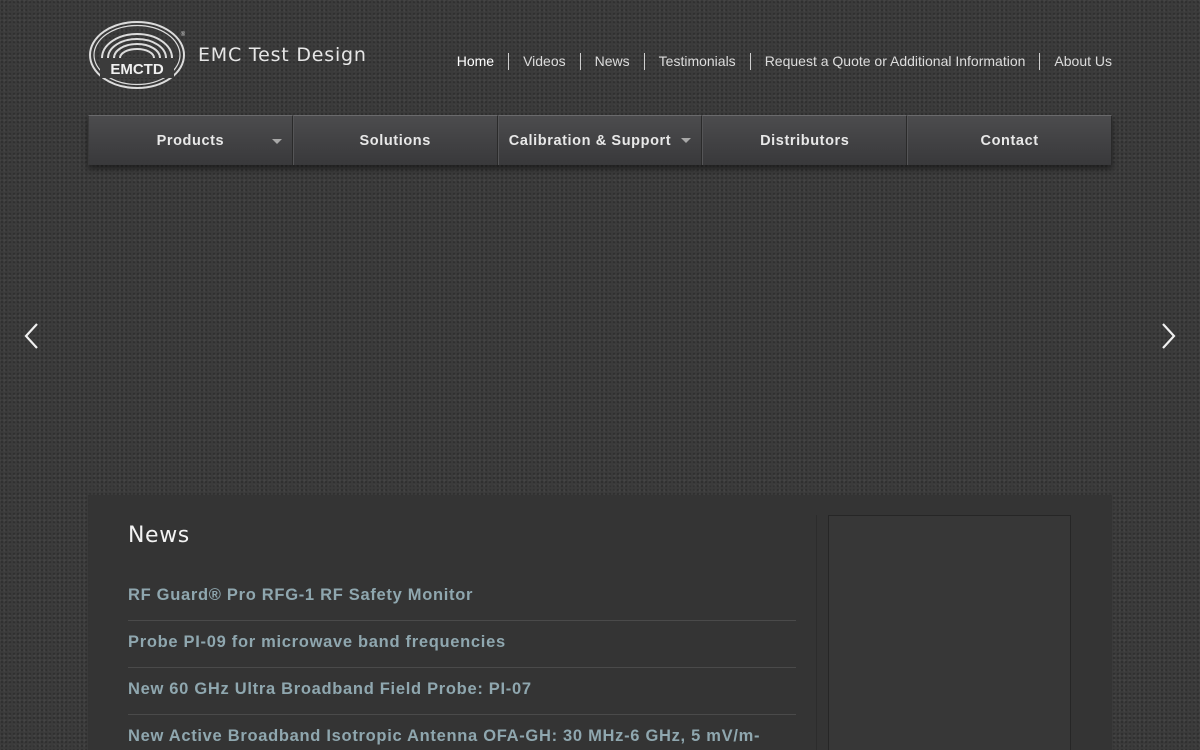 Image resolution: width=1200 pixels, height=750 pixels. Describe the element at coordinates (816, 632) in the screenshot. I see `sidebar-divider` at that location.